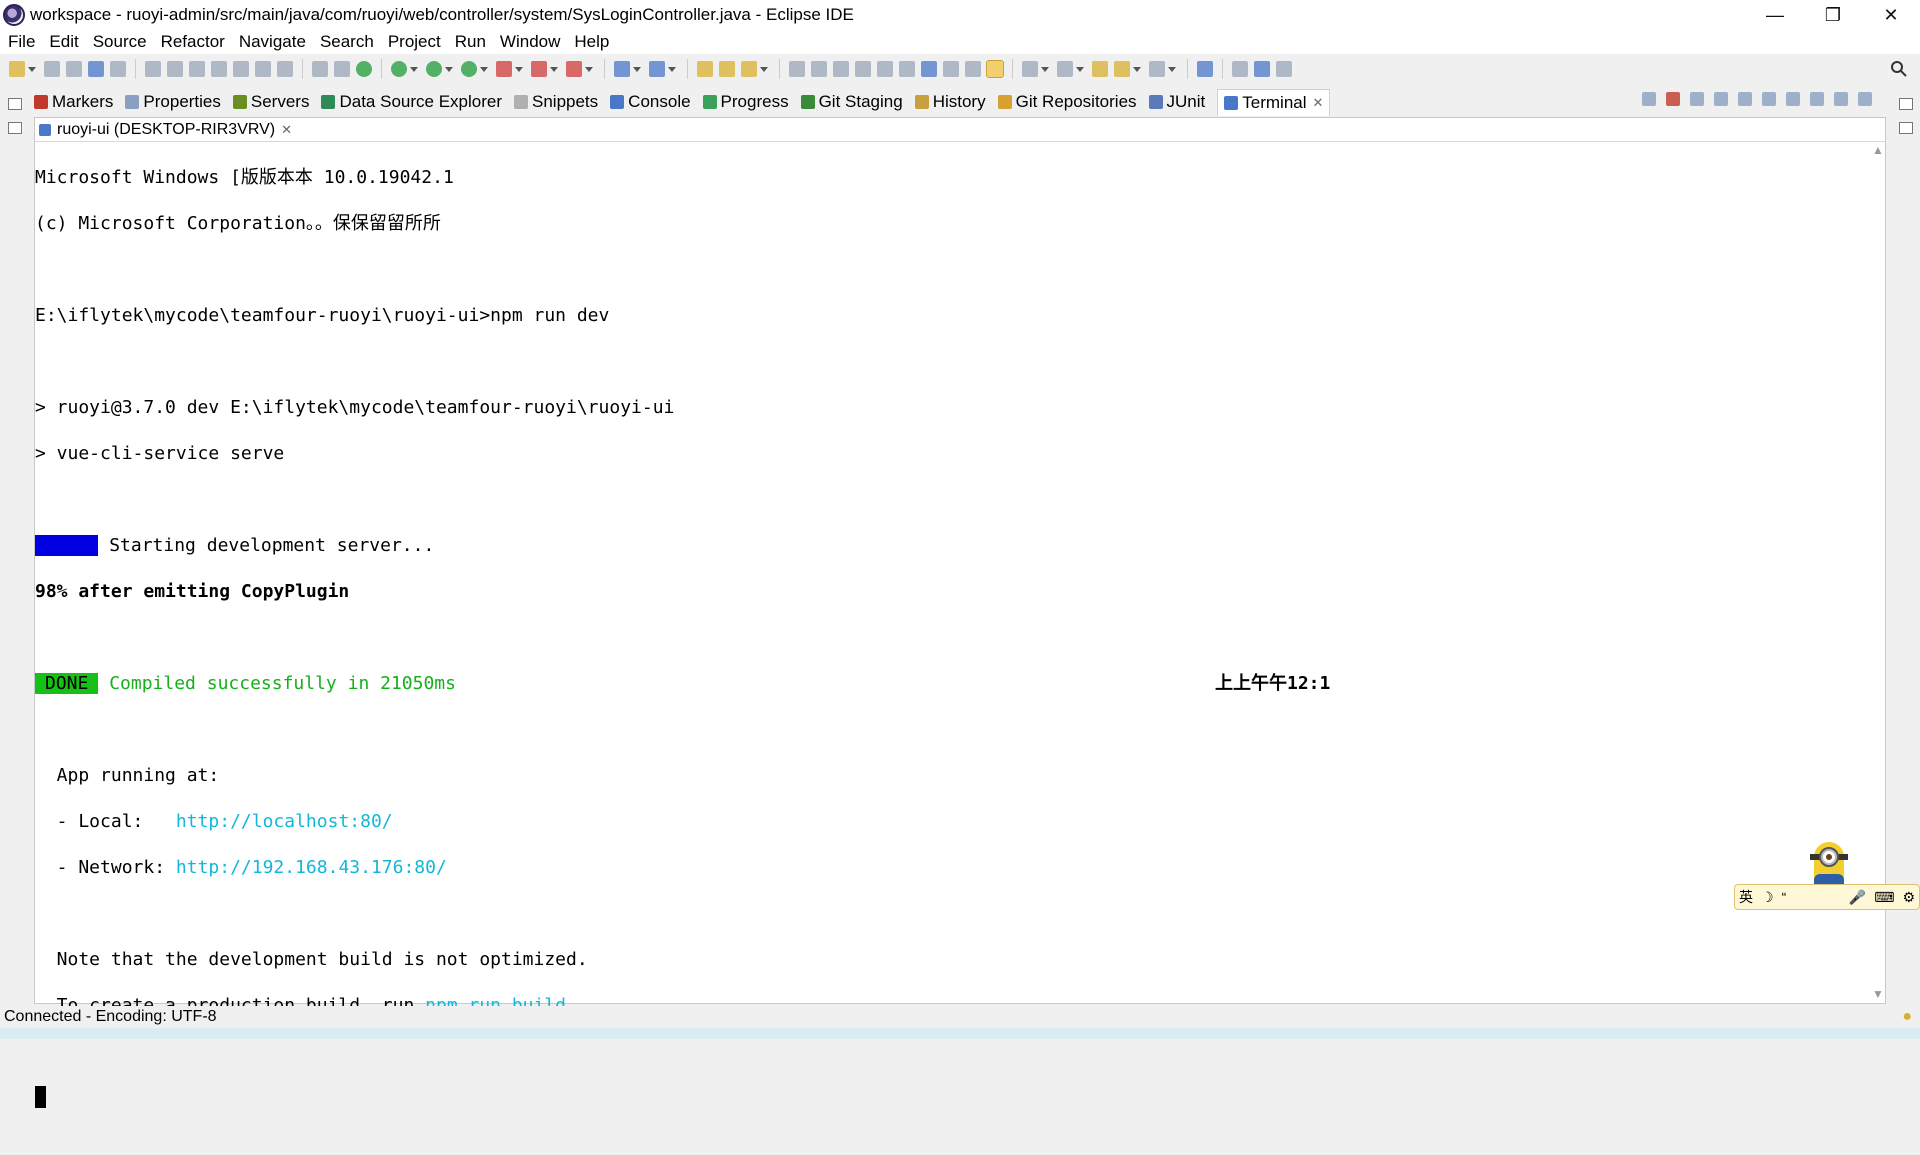 The height and width of the screenshot is (1155, 1920). Describe the element at coordinates (727, 69) in the screenshot. I see `open-task-icon` at that location.